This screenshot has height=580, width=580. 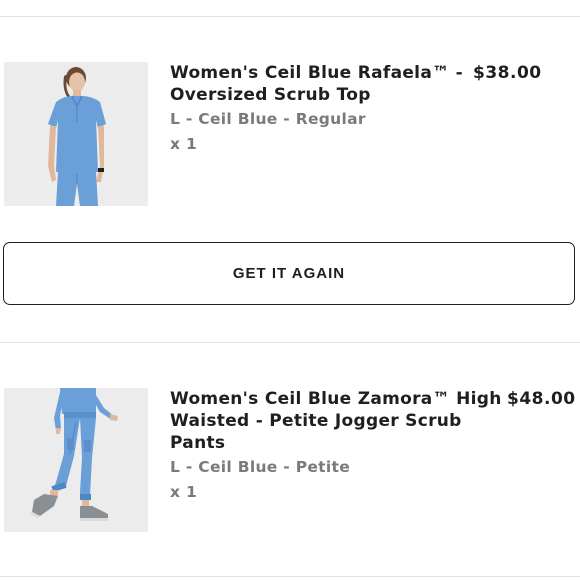 I want to click on product-price: $38.00, so click(x=507, y=73).